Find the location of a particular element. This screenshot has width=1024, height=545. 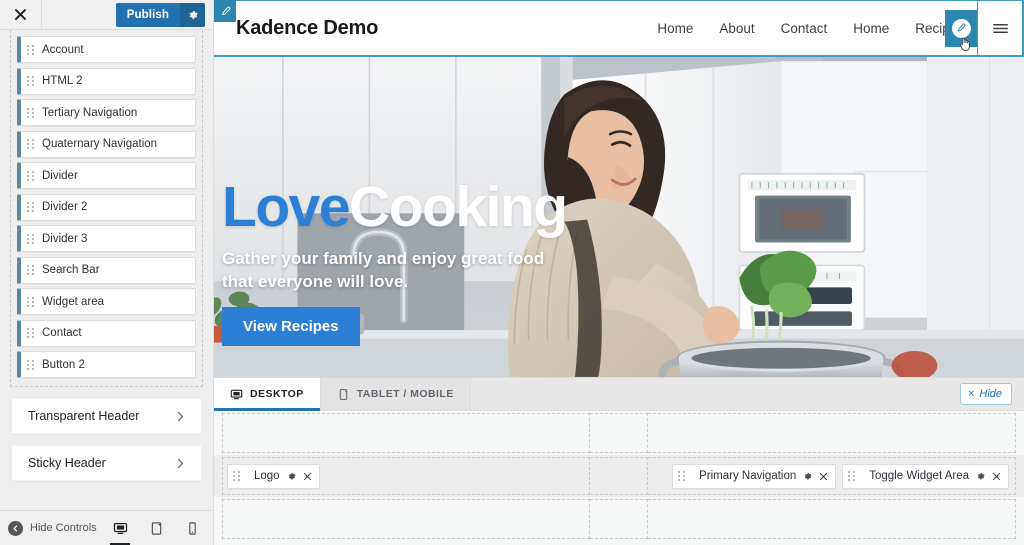

available-item-quaternary-navigation: Quaternary Navigation is located at coordinates (106, 144).